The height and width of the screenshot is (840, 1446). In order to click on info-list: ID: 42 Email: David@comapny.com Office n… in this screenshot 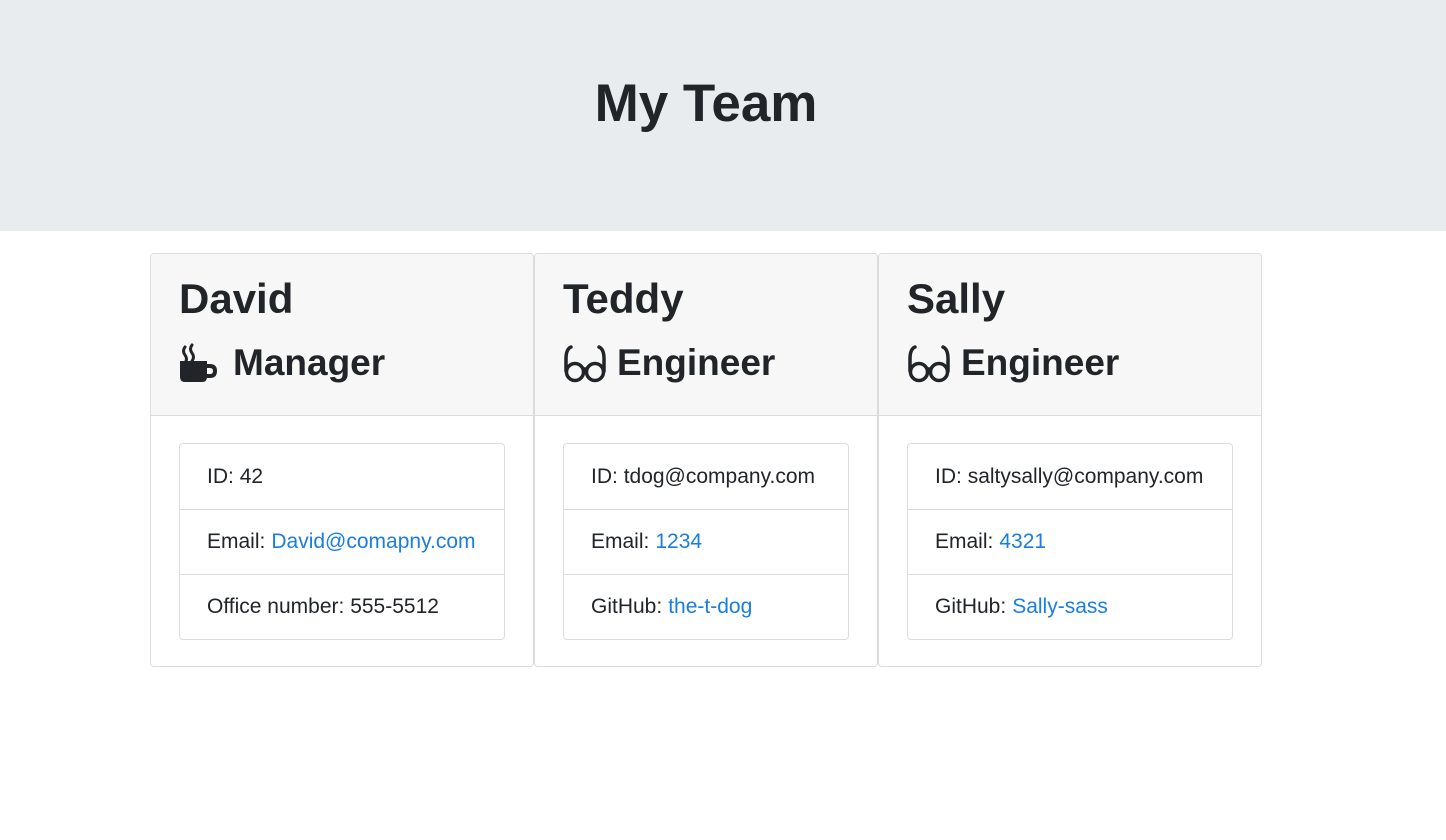, I will do `click(342, 541)`.